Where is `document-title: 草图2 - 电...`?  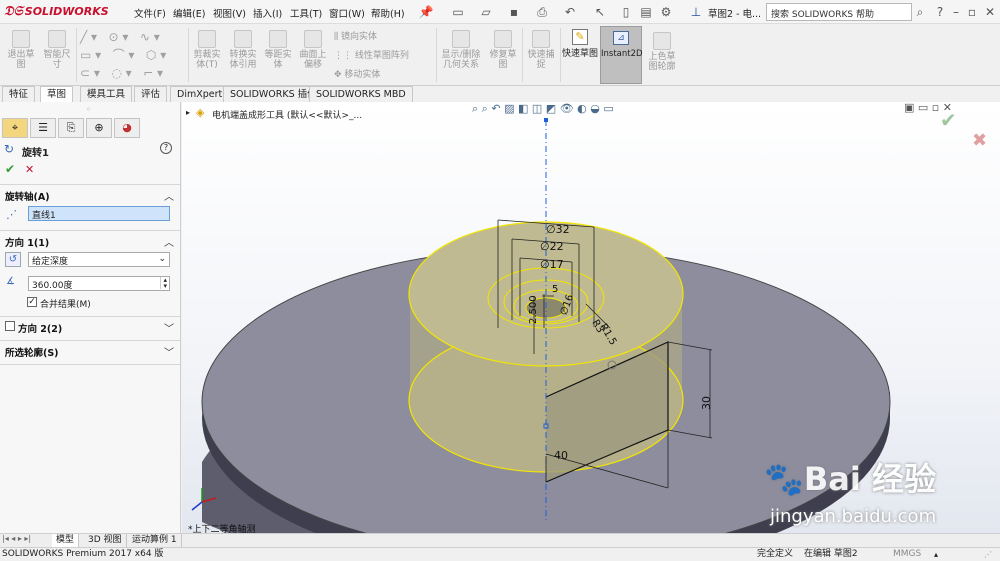 document-title: 草图2 - 电... is located at coordinates (735, 14).